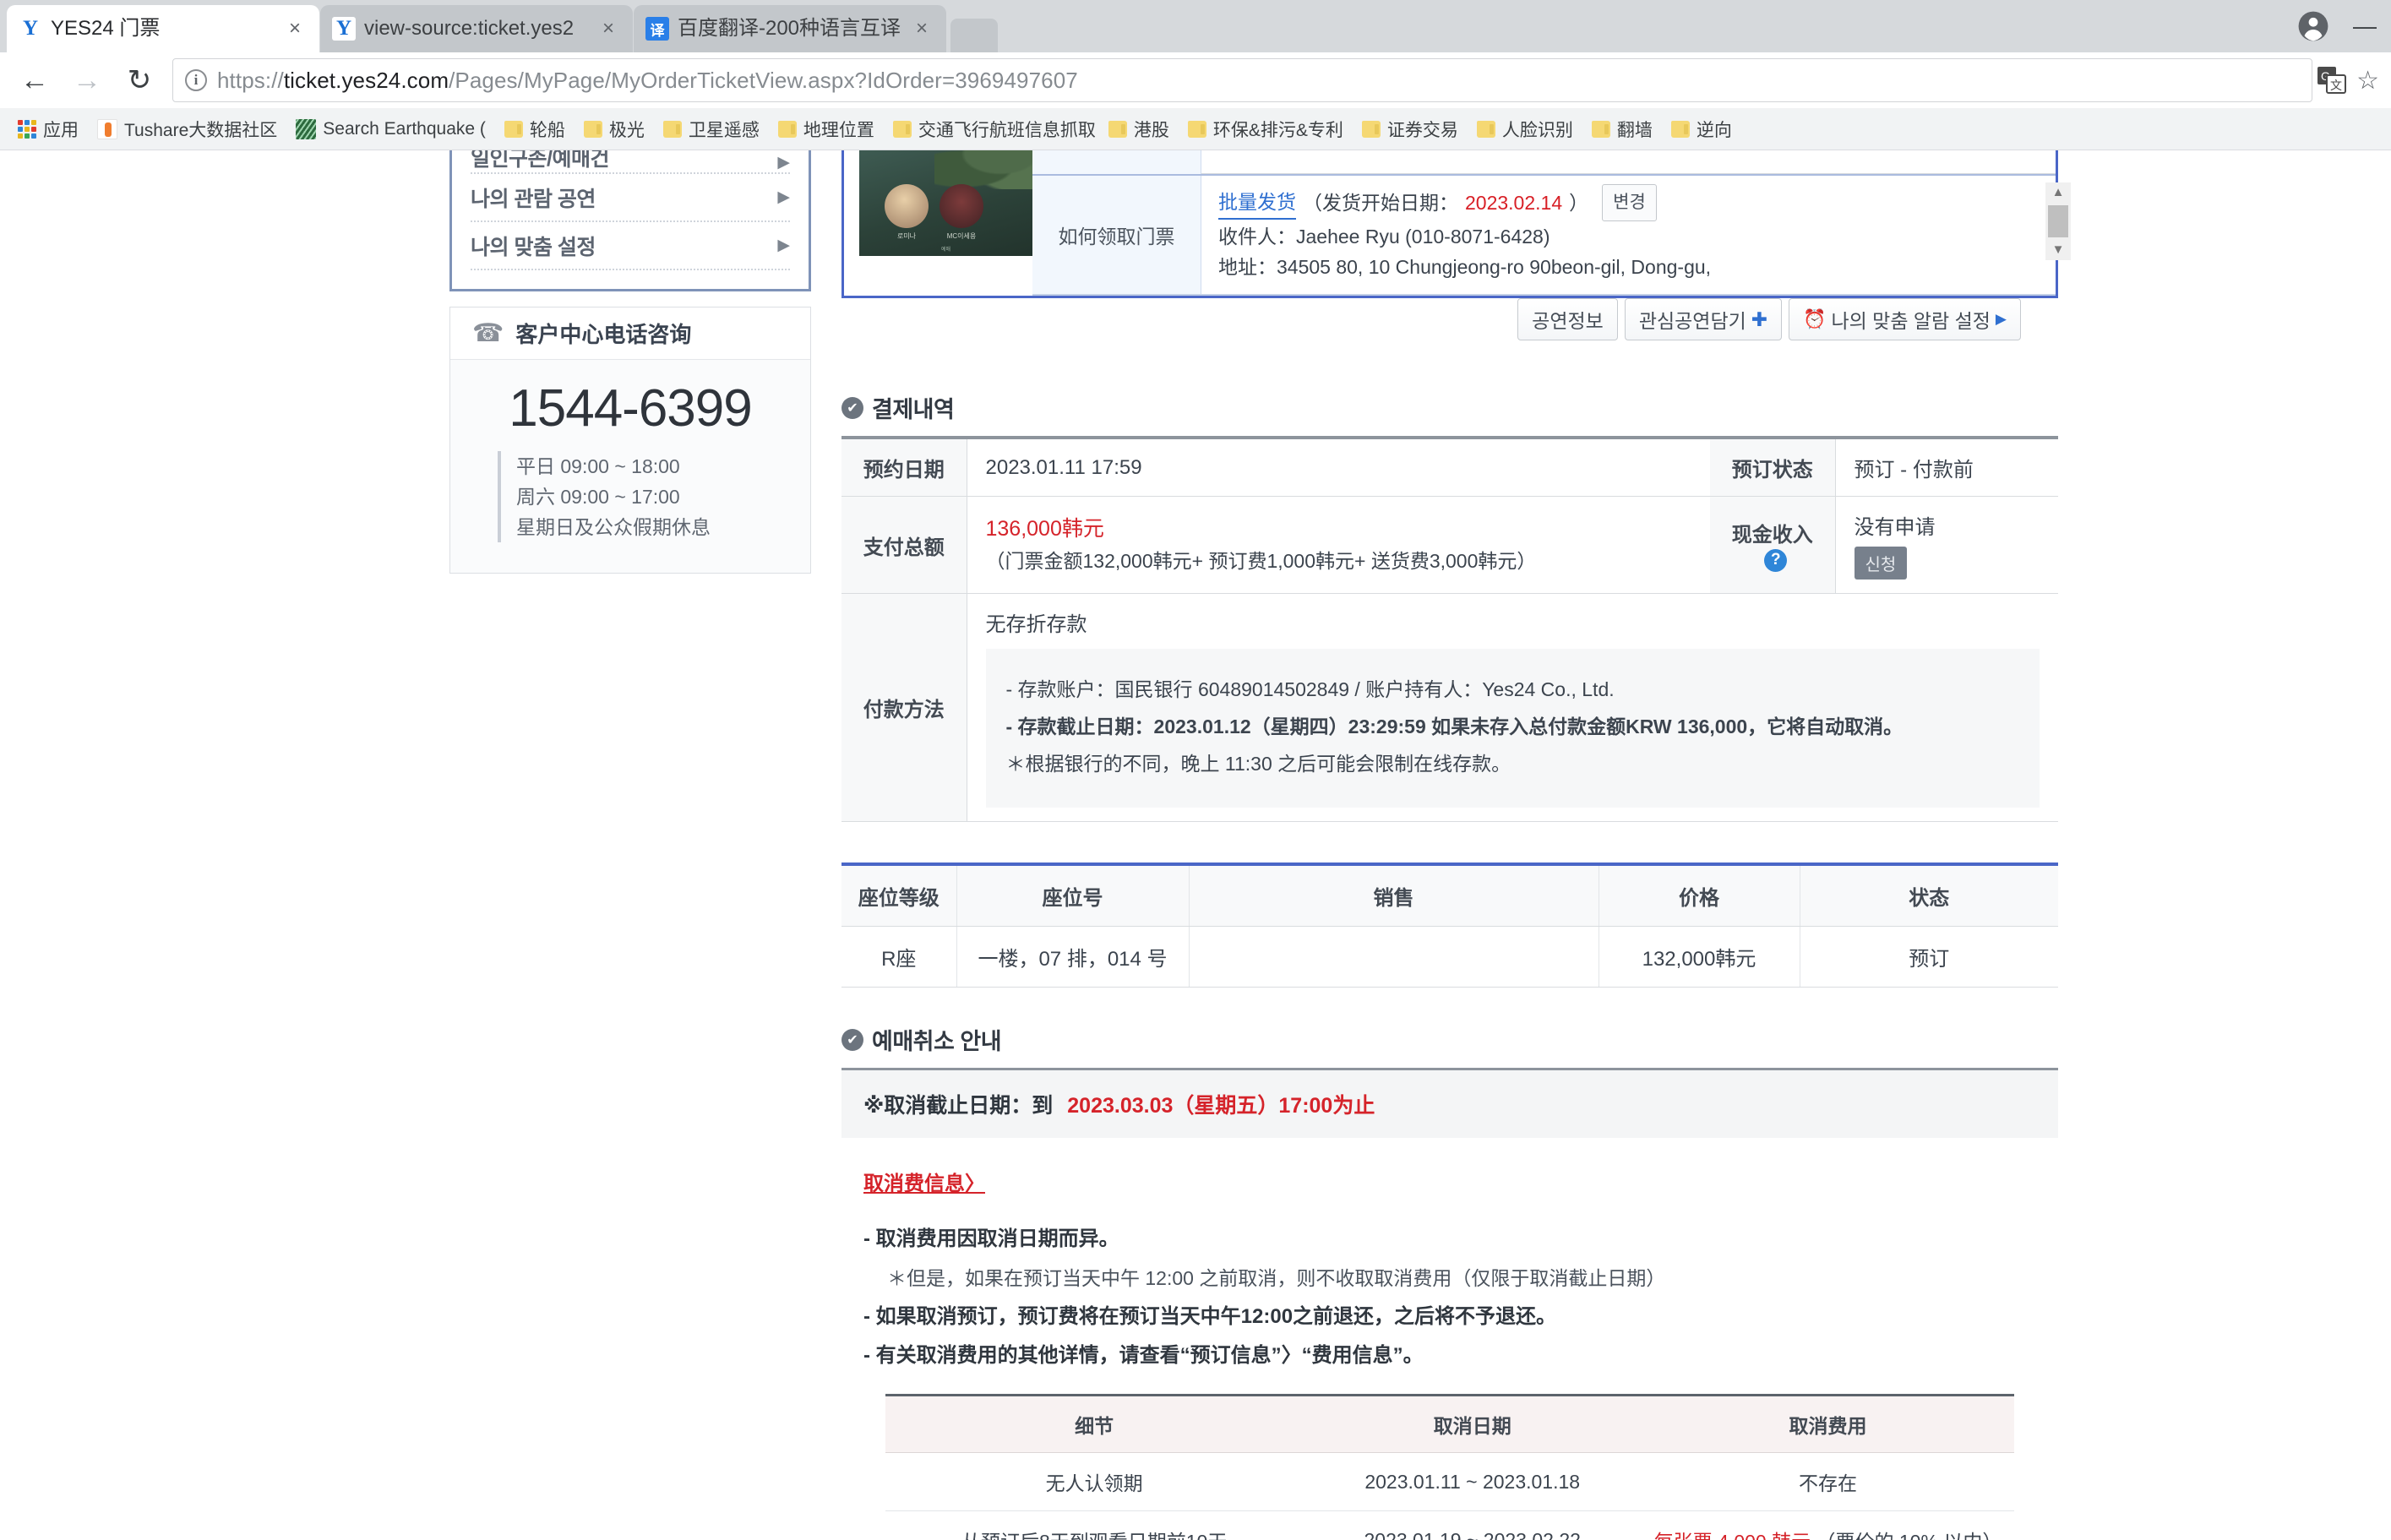 Image resolution: width=2391 pixels, height=1540 pixels. I want to click on seat-number-header: 座位号, so click(1073, 896).